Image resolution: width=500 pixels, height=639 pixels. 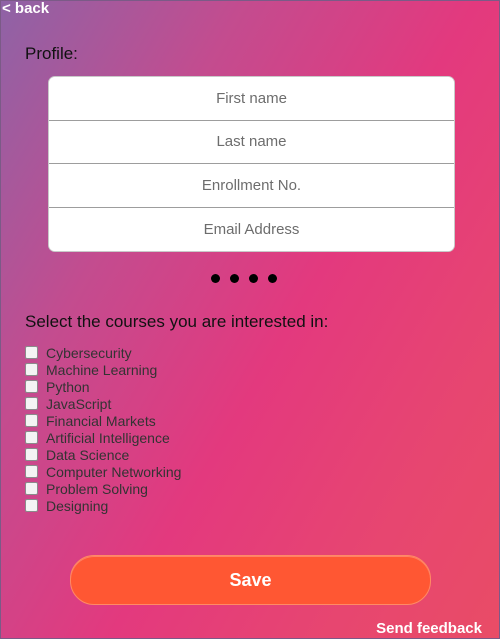 I want to click on course-label: Machine Learning, so click(x=102, y=369).